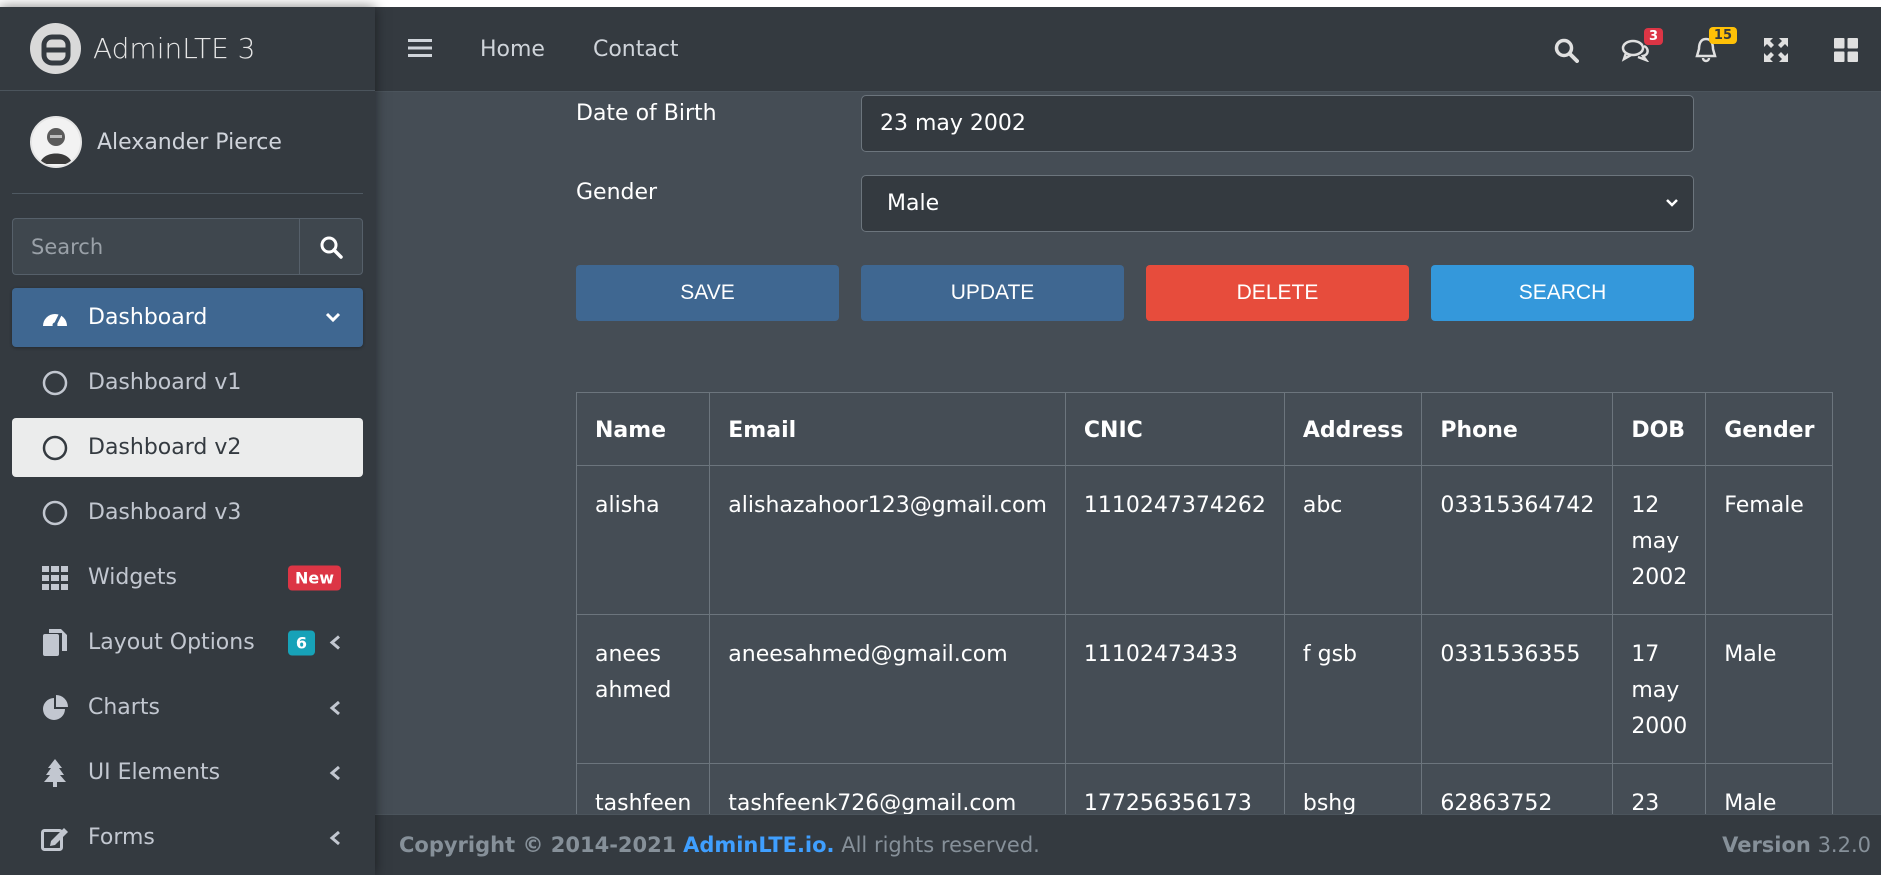 The width and height of the screenshot is (1881, 875). I want to click on sidebar-item-ui-elements: UI Elements, so click(187, 772).